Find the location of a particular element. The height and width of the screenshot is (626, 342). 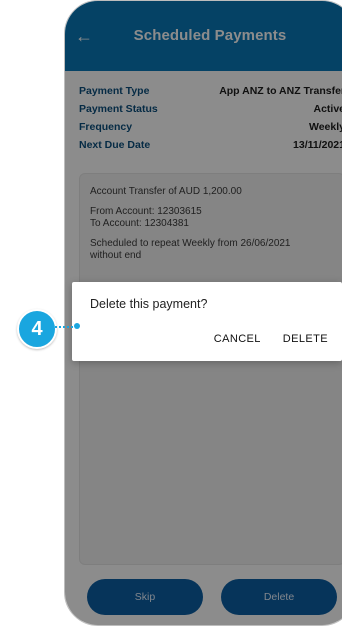

dialog-cancel-button: CANCEL is located at coordinates (237, 339).